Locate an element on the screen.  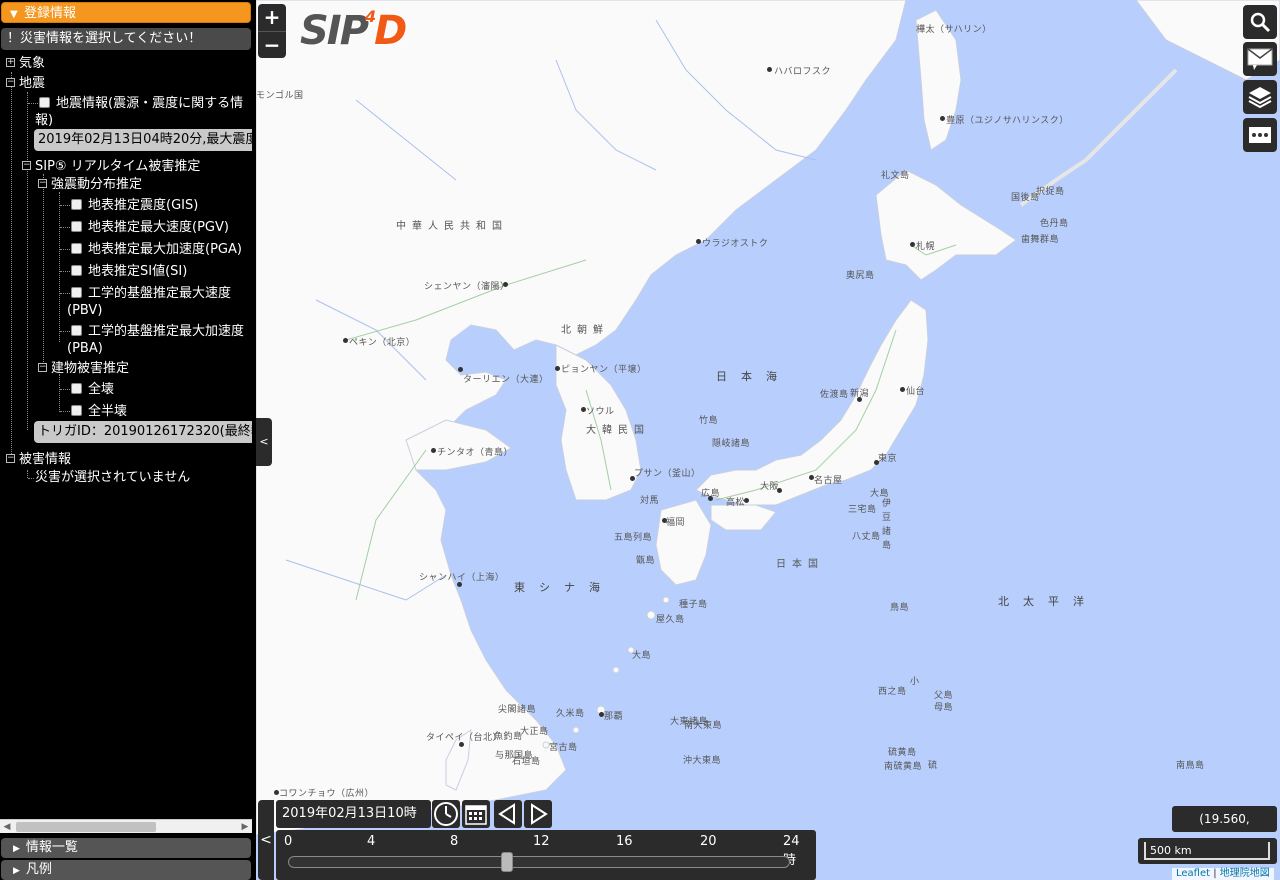
time-panel-toggle: < is located at coordinates (266, 840).